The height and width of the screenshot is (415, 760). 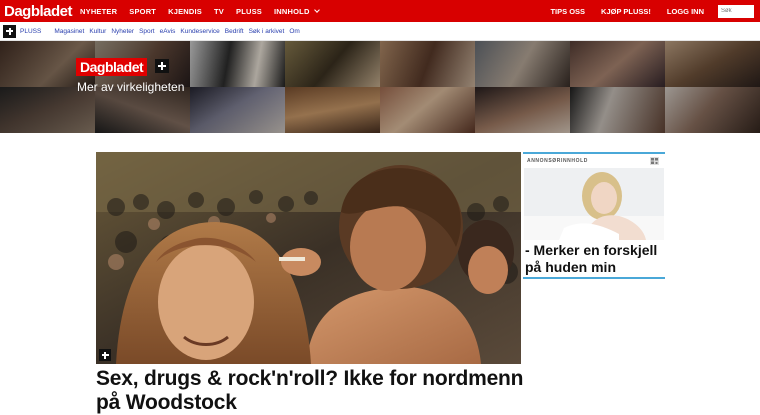 I want to click on nav-link-tv: TV, so click(x=219, y=11).